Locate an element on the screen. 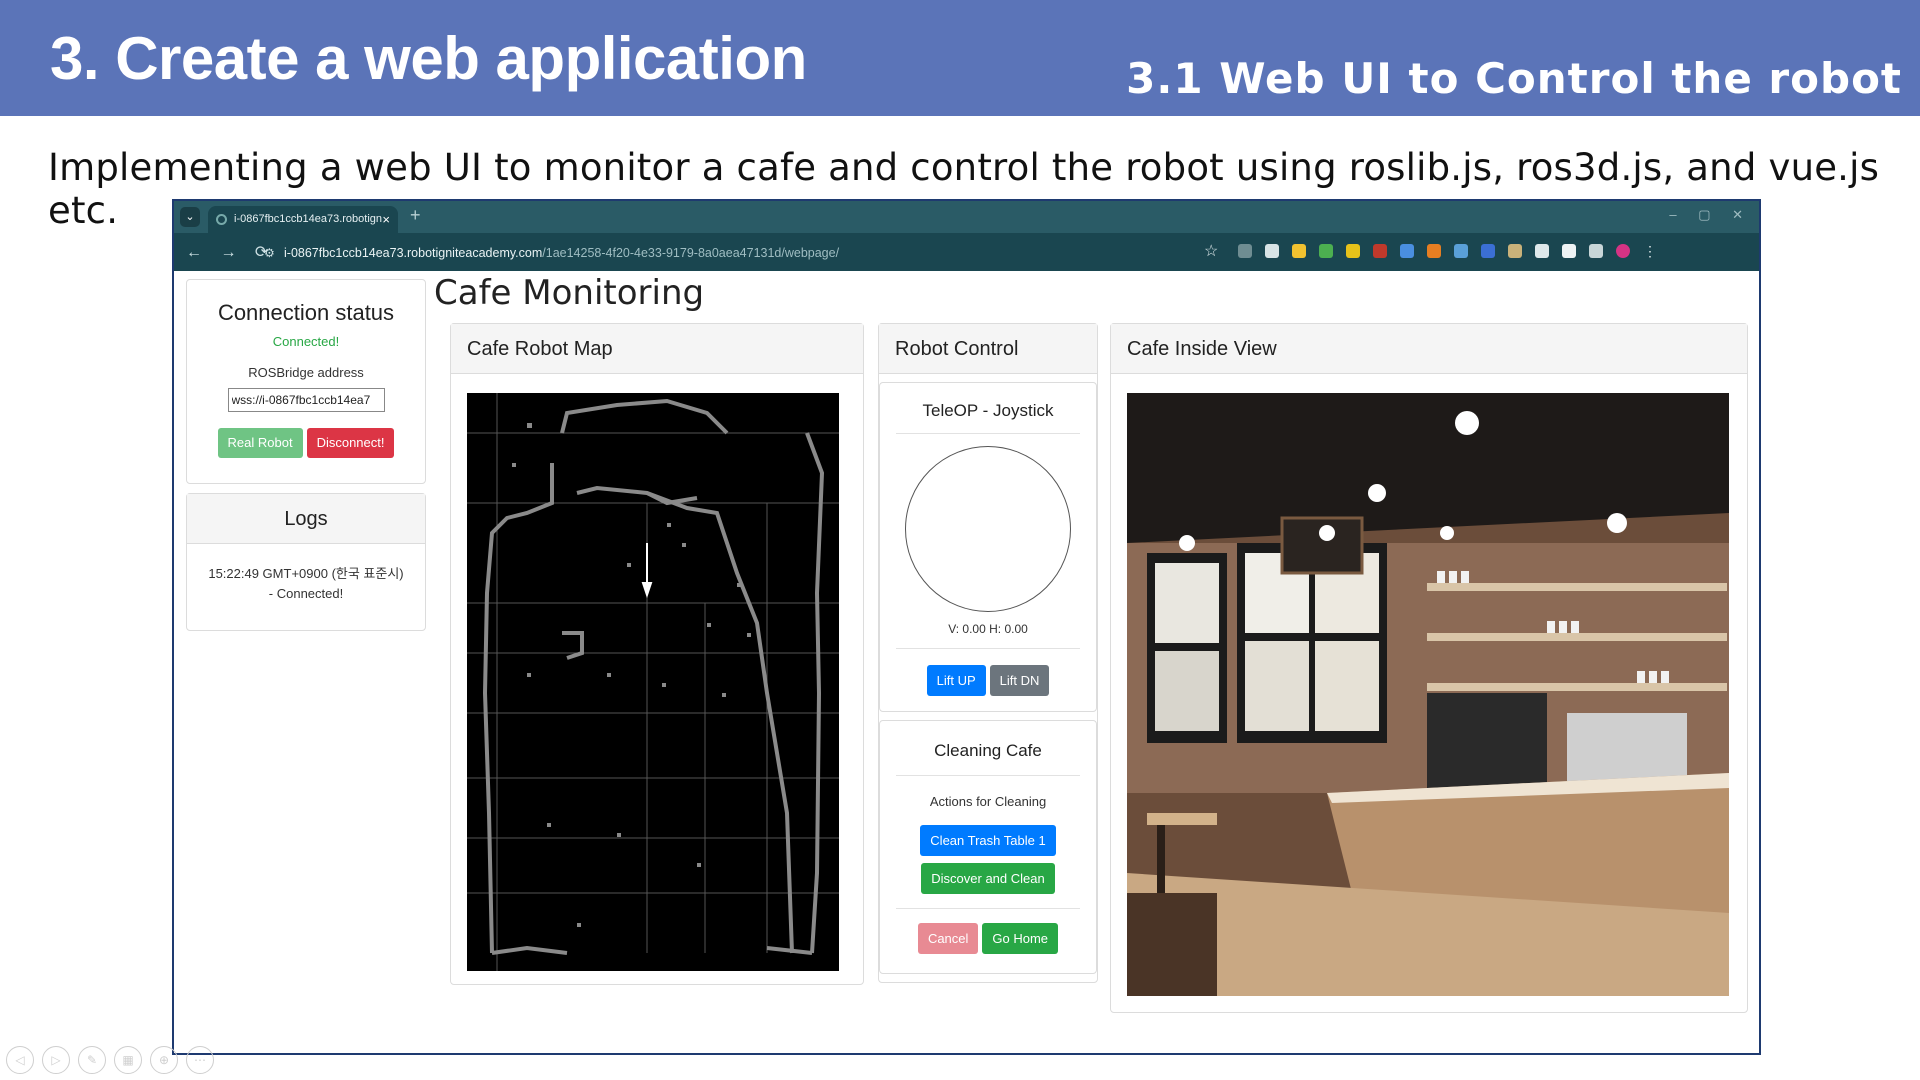  logs-body: 15:22:49 GMT+0900 (한국 표준시) - Connected! is located at coordinates (306, 574).